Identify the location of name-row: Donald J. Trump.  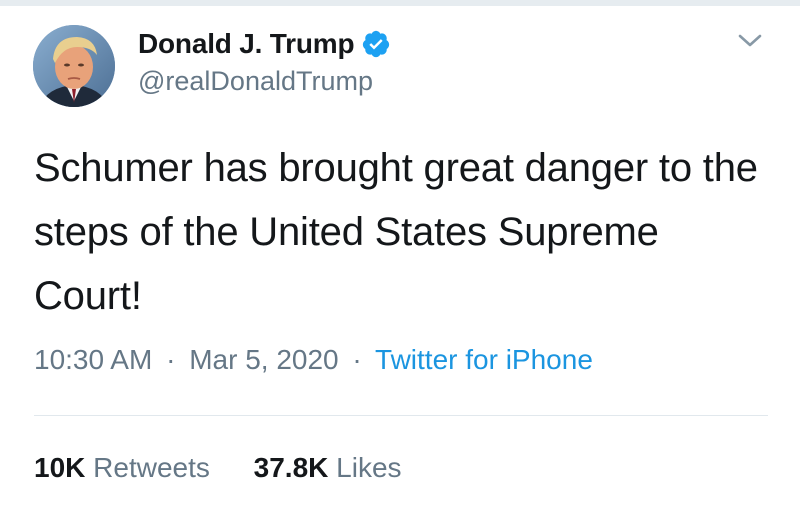
(264, 44).